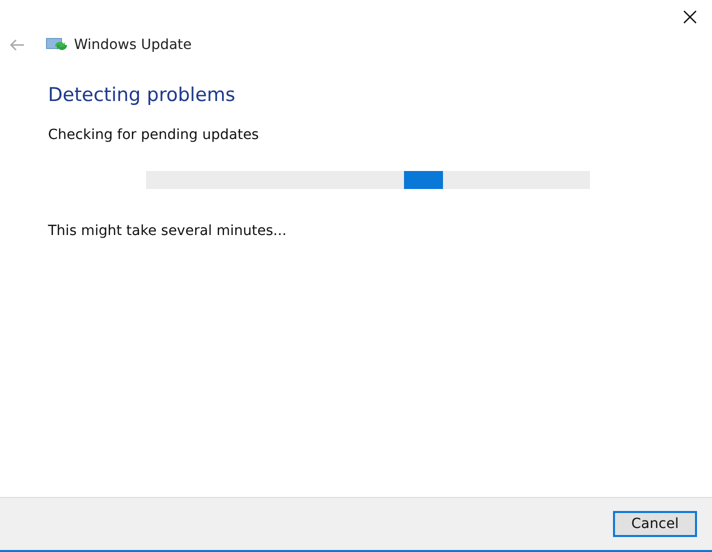  I want to click on cancel-button: Cancel, so click(655, 524).